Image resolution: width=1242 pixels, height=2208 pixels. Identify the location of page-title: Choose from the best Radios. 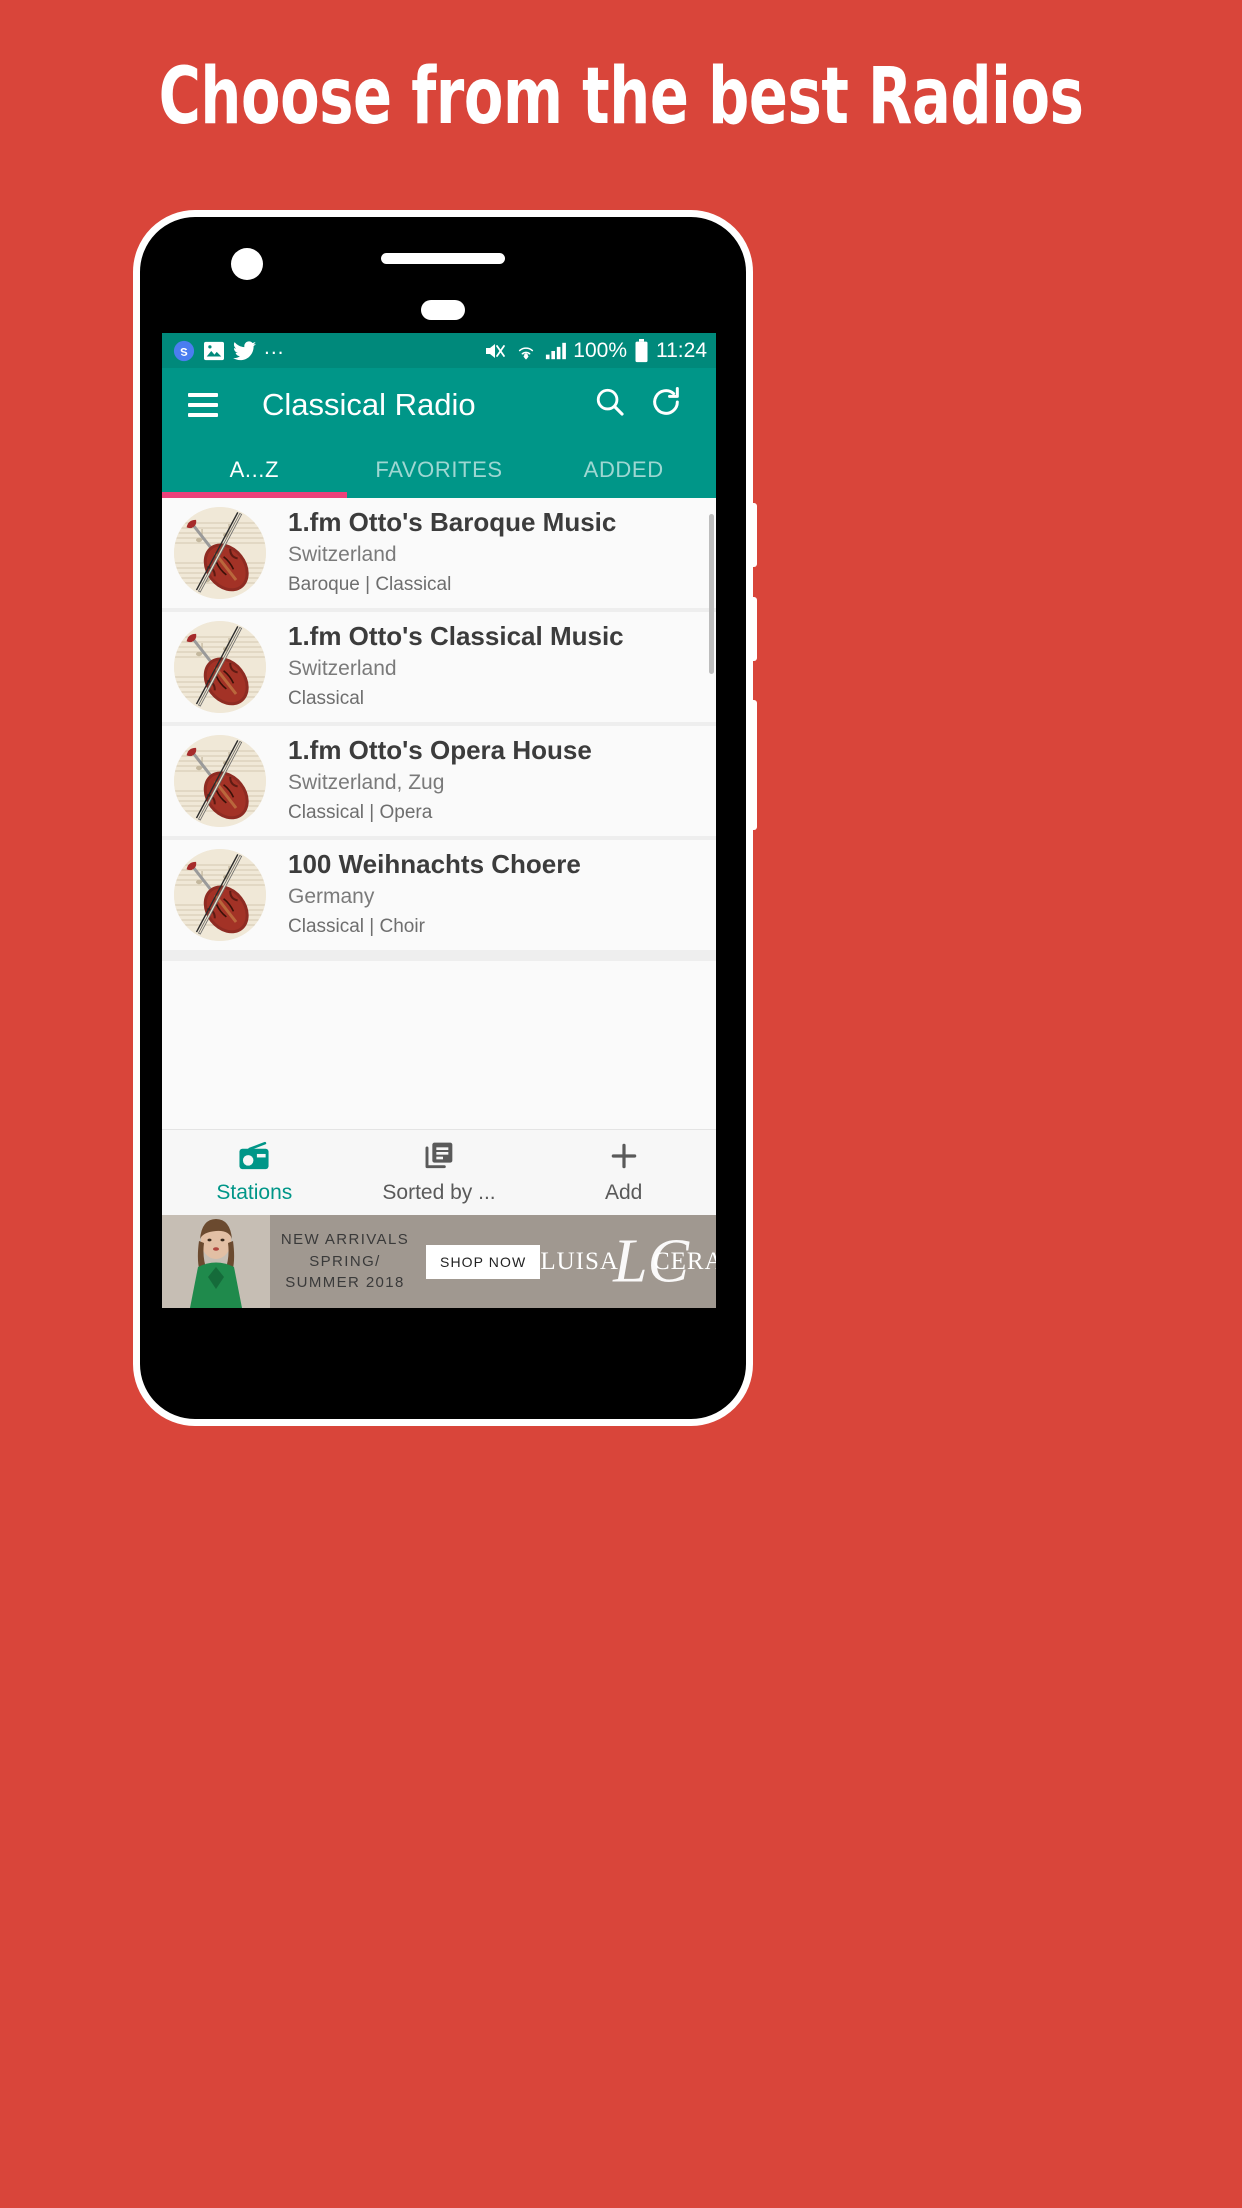
(621, 97).